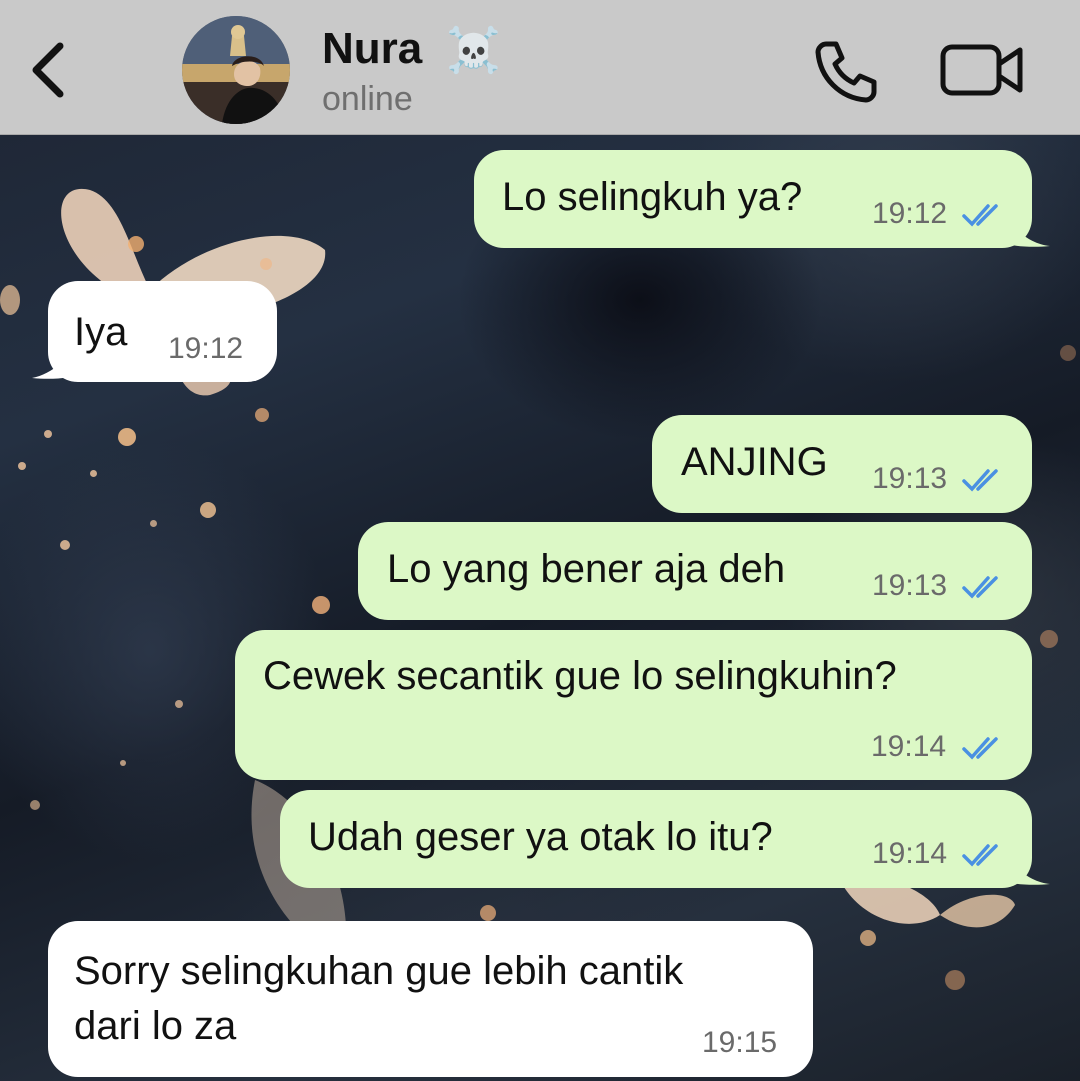 This screenshot has width=1080, height=1081. I want to click on message-text-line-2: dari lo za, so click(155, 1026).